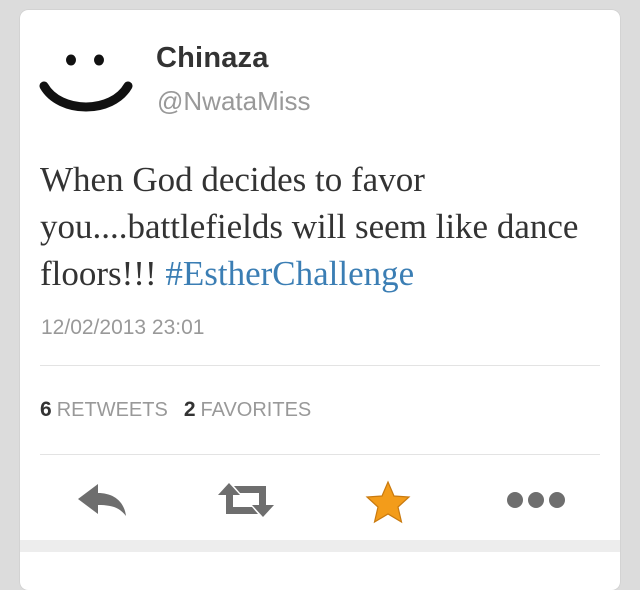 The image size is (640, 590). I want to click on hashtag-link: #EstherChallenge, so click(289, 273).